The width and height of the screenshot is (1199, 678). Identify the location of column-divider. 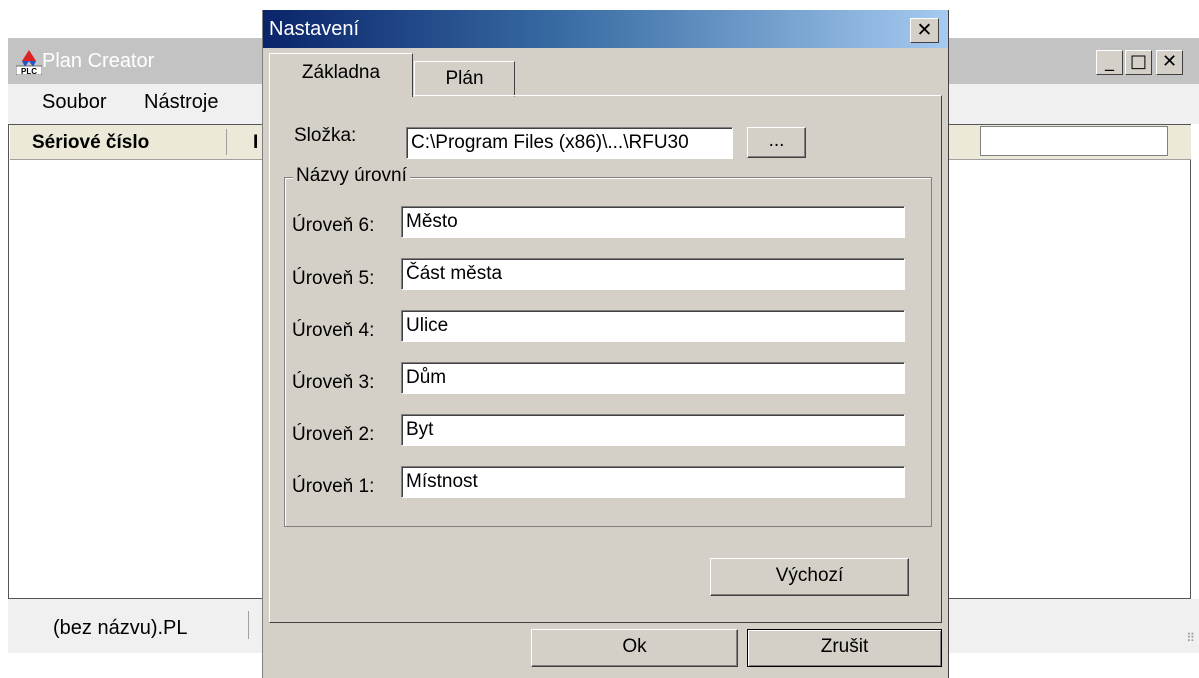
(226, 142).